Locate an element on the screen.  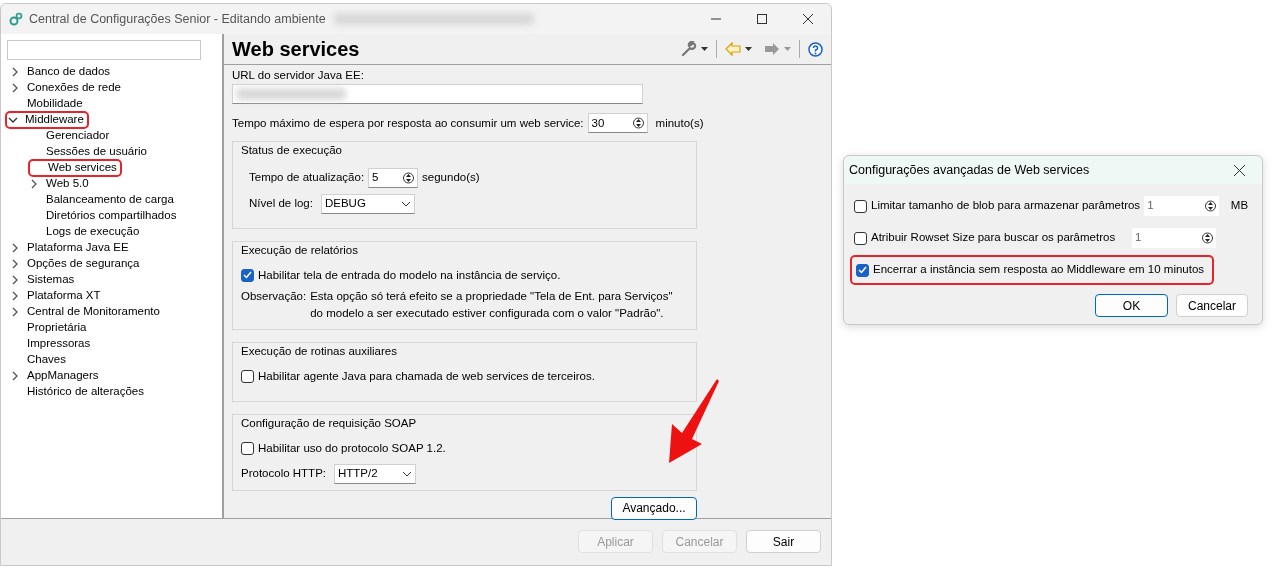
unit-label: MB is located at coordinates (1240, 206).